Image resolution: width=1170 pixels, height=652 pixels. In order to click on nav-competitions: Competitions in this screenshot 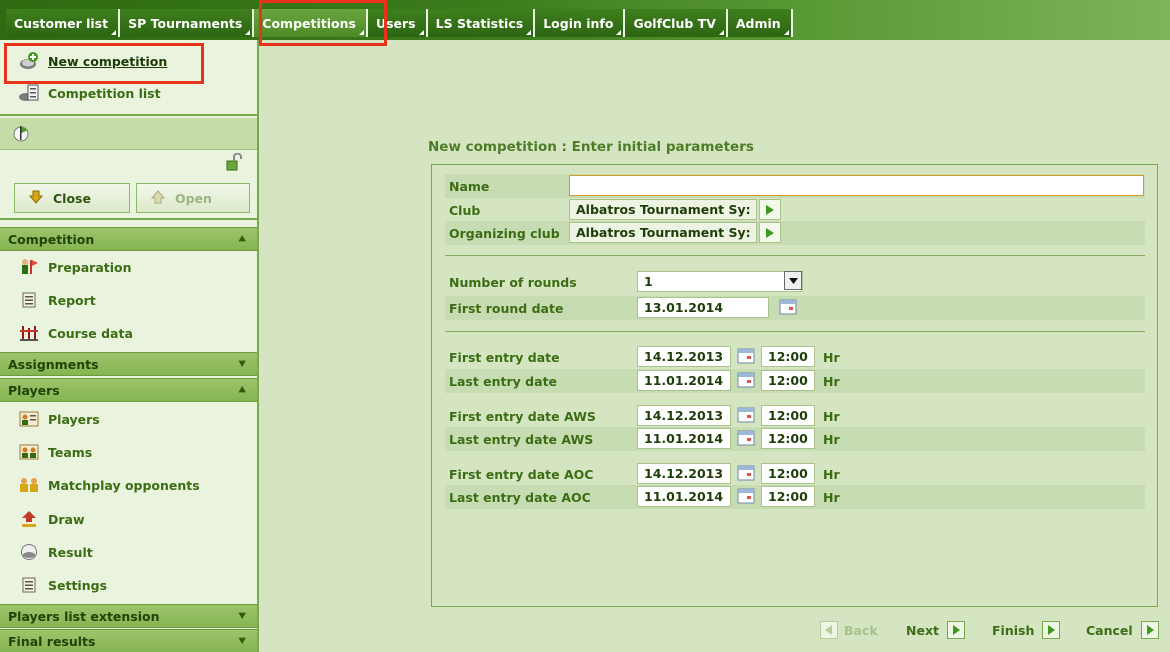, I will do `click(311, 23)`.